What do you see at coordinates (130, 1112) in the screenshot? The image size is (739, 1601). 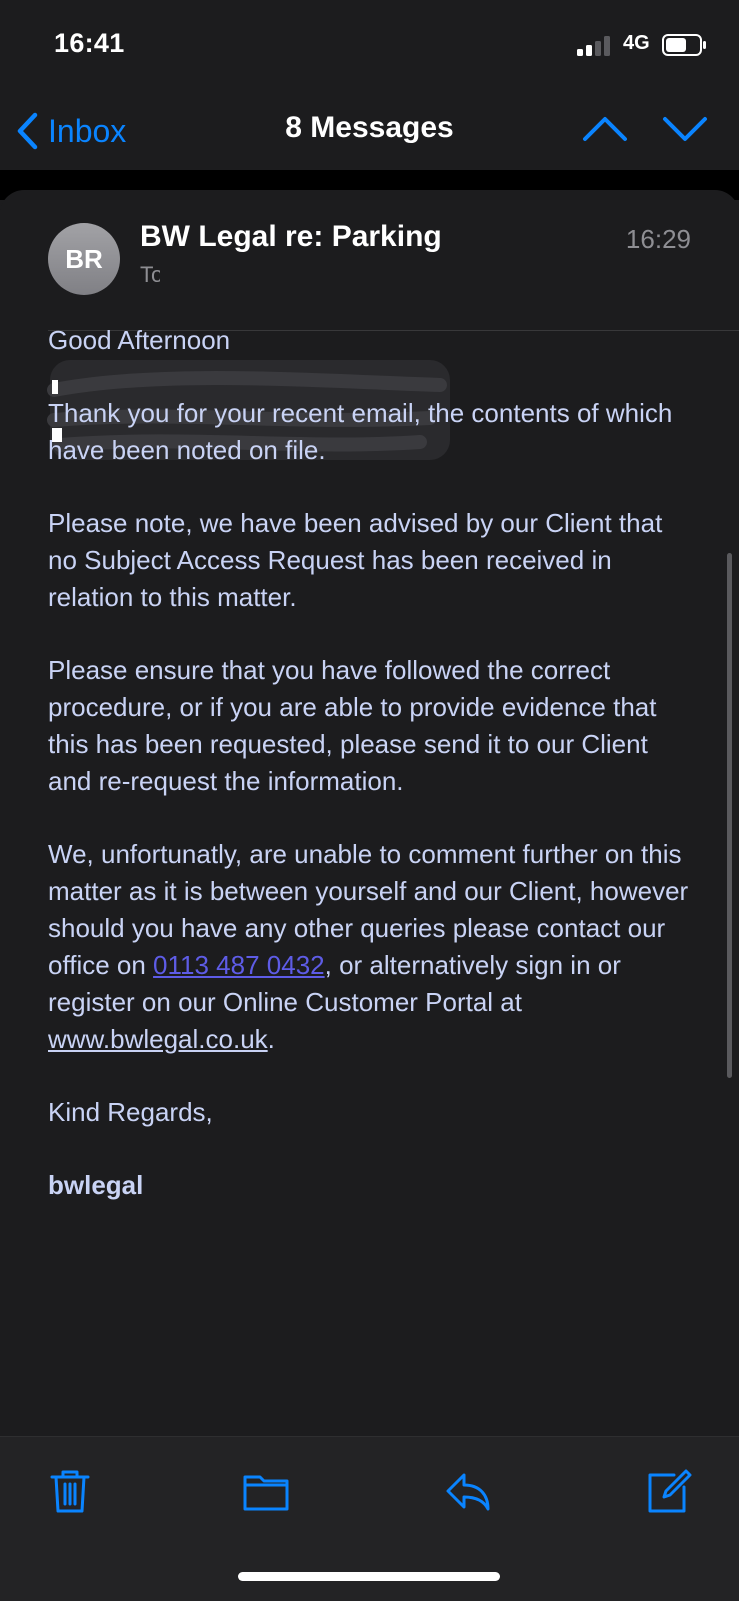 I see `closing: Kind Regards,` at bounding box center [130, 1112].